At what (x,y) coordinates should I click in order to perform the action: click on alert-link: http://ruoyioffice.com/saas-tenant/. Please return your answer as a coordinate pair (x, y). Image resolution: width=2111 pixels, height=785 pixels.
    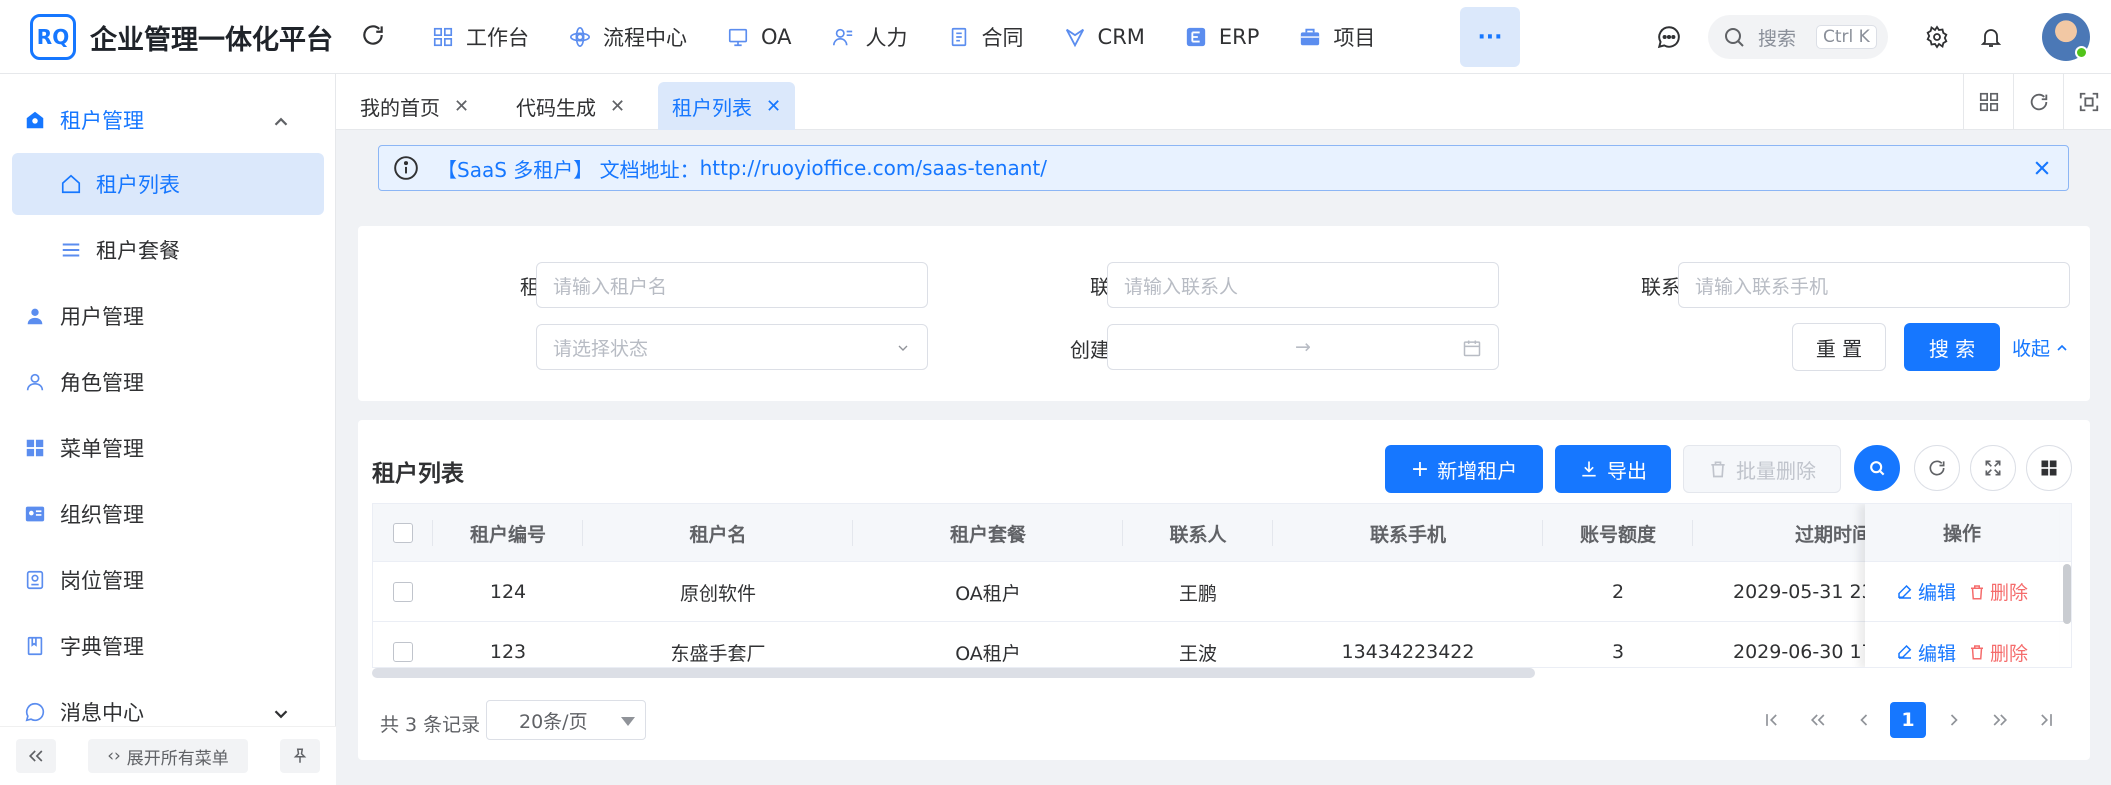
    Looking at the image, I should click on (873, 168).